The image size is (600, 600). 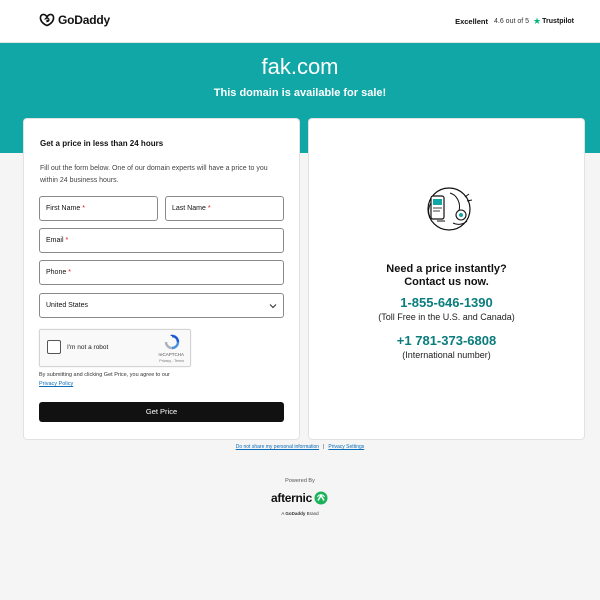 I want to click on recaptcha-label: I'm not a robot, so click(x=88, y=347).